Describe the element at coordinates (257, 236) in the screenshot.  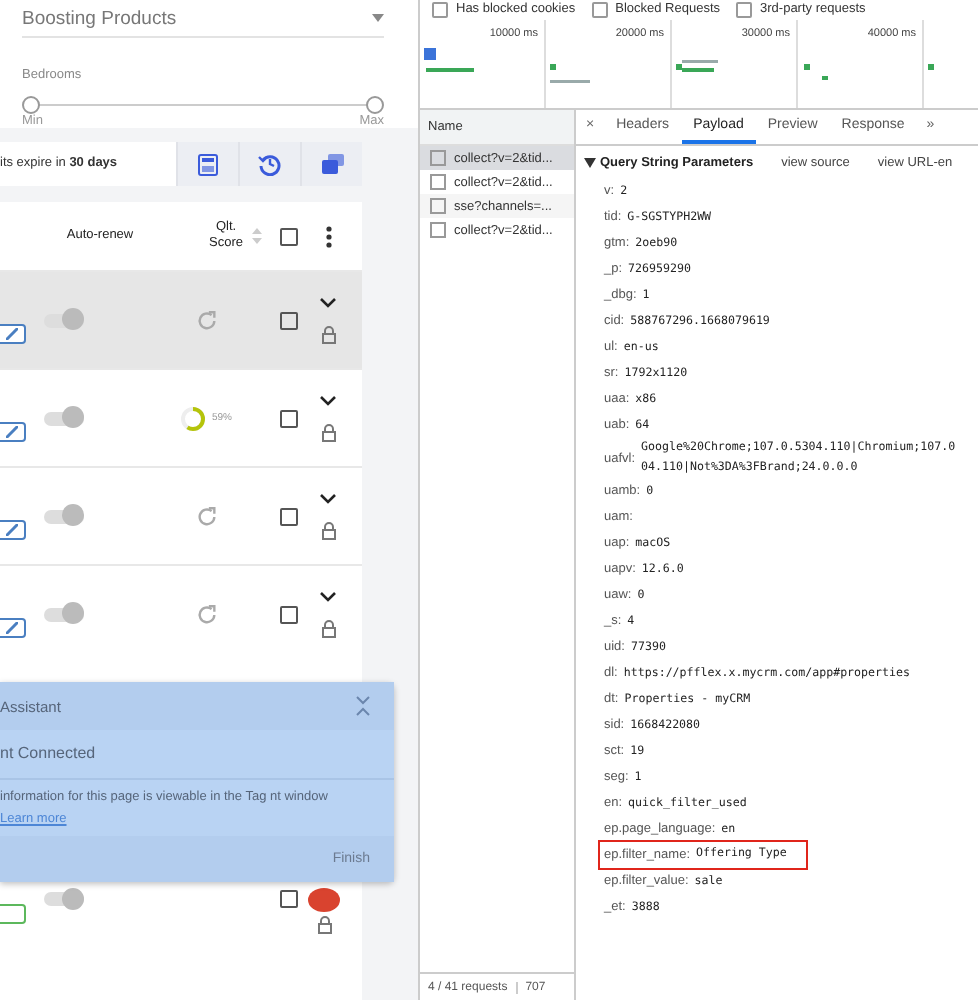
I see `sort-icon` at that location.